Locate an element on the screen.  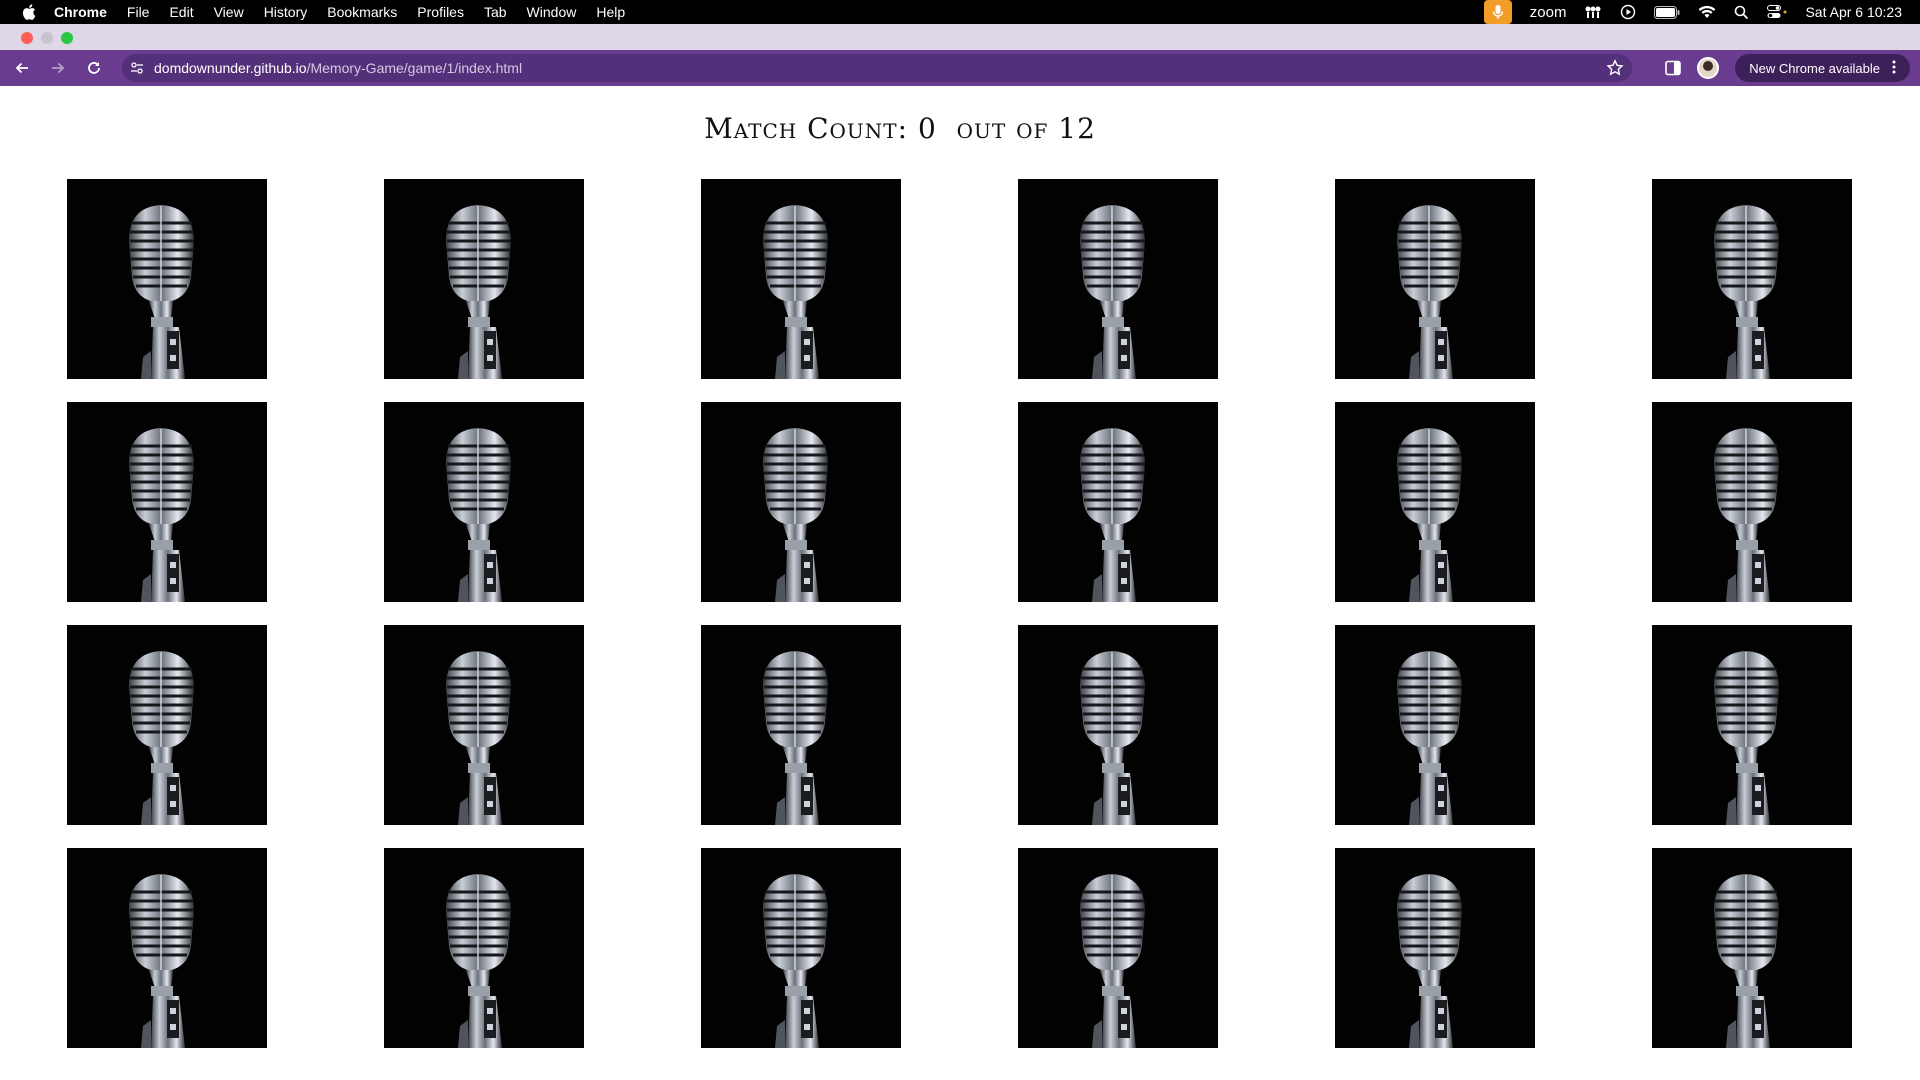
menu-edit: Edit is located at coordinates (181, 12).